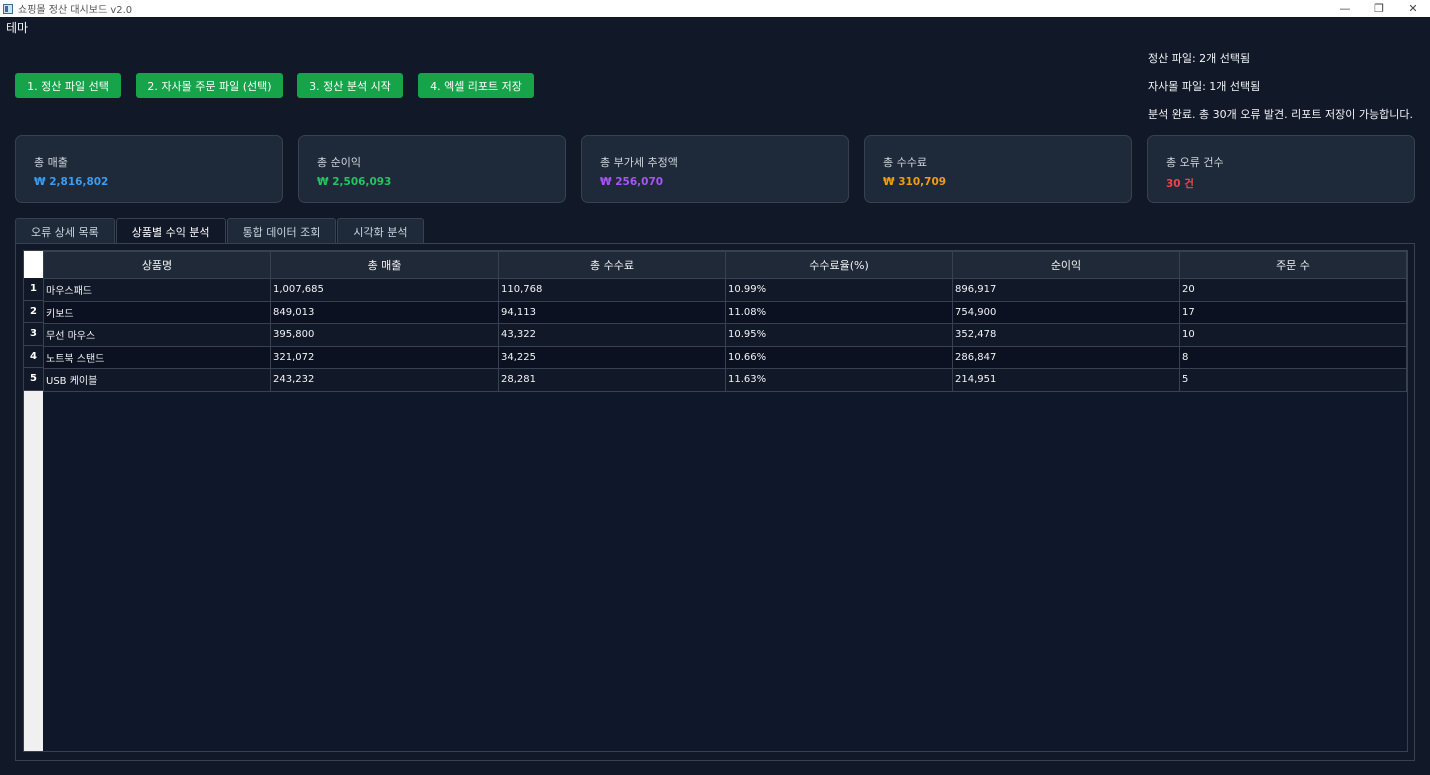 The image size is (1430, 775). Describe the element at coordinates (1345, 8) in the screenshot. I see `minimize-icon: —` at that location.